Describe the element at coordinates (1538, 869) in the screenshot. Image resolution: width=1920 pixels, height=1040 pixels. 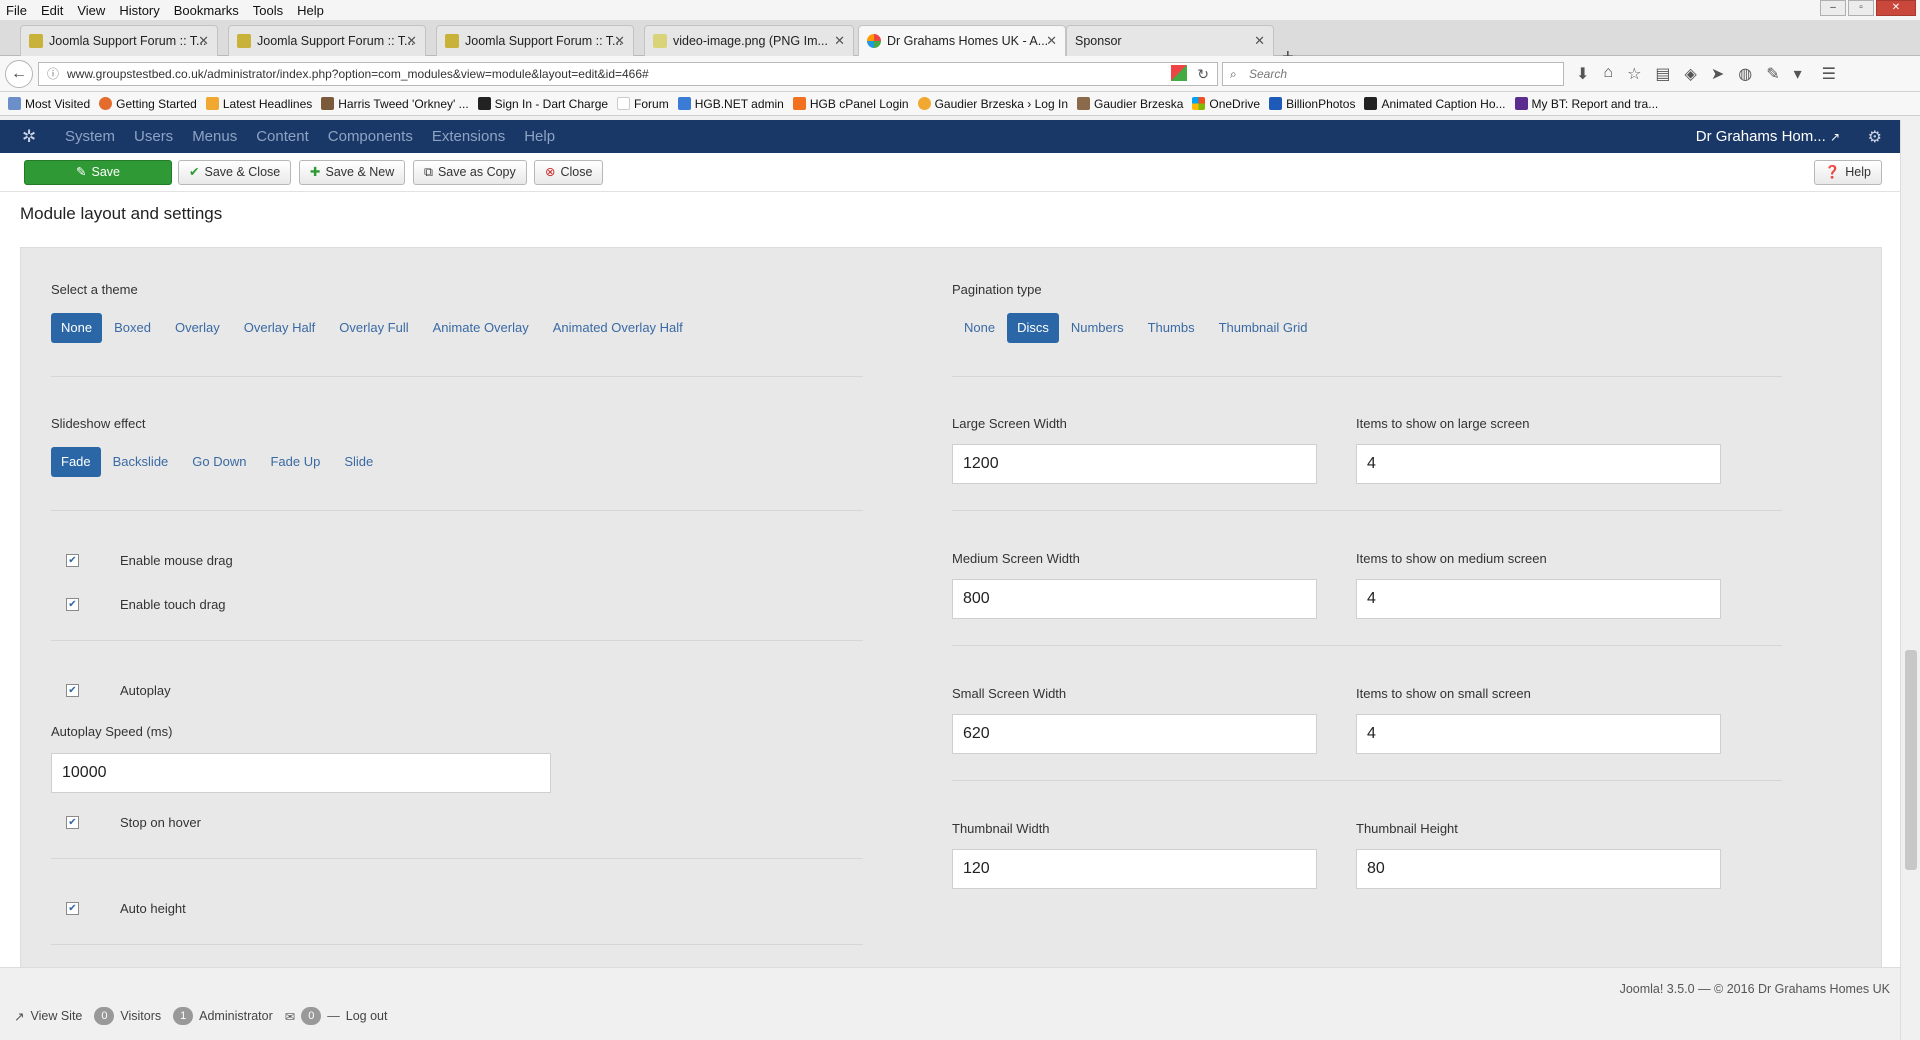
I see `thumb-height-input: 80` at that location.